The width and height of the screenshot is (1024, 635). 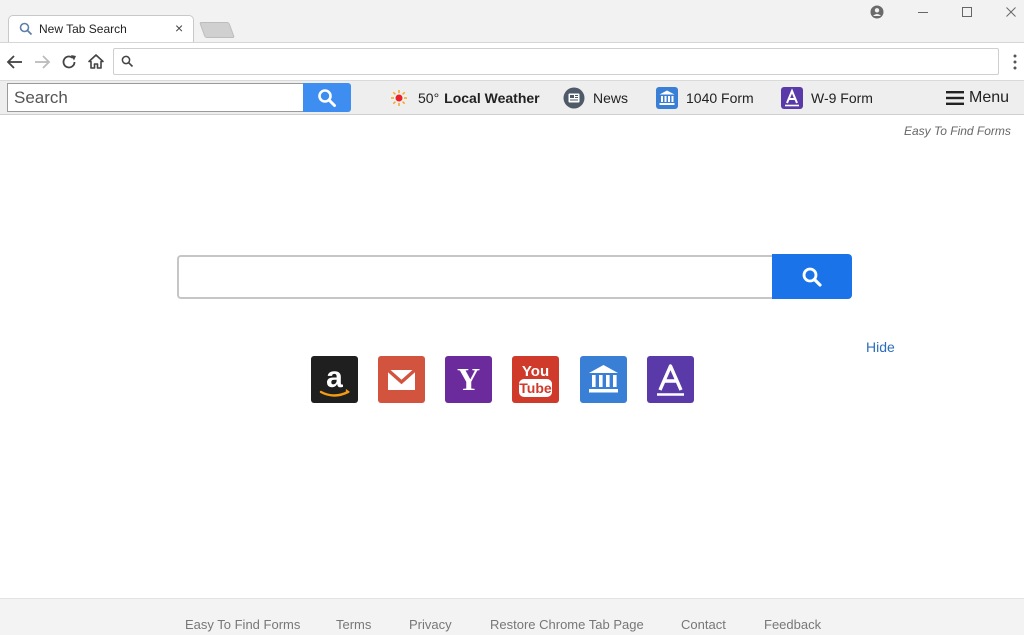 What do you see at coordinates (1015, 62) in the screenshot?
I see `chrome-menu-icon` at bounding box center [1015, 62].